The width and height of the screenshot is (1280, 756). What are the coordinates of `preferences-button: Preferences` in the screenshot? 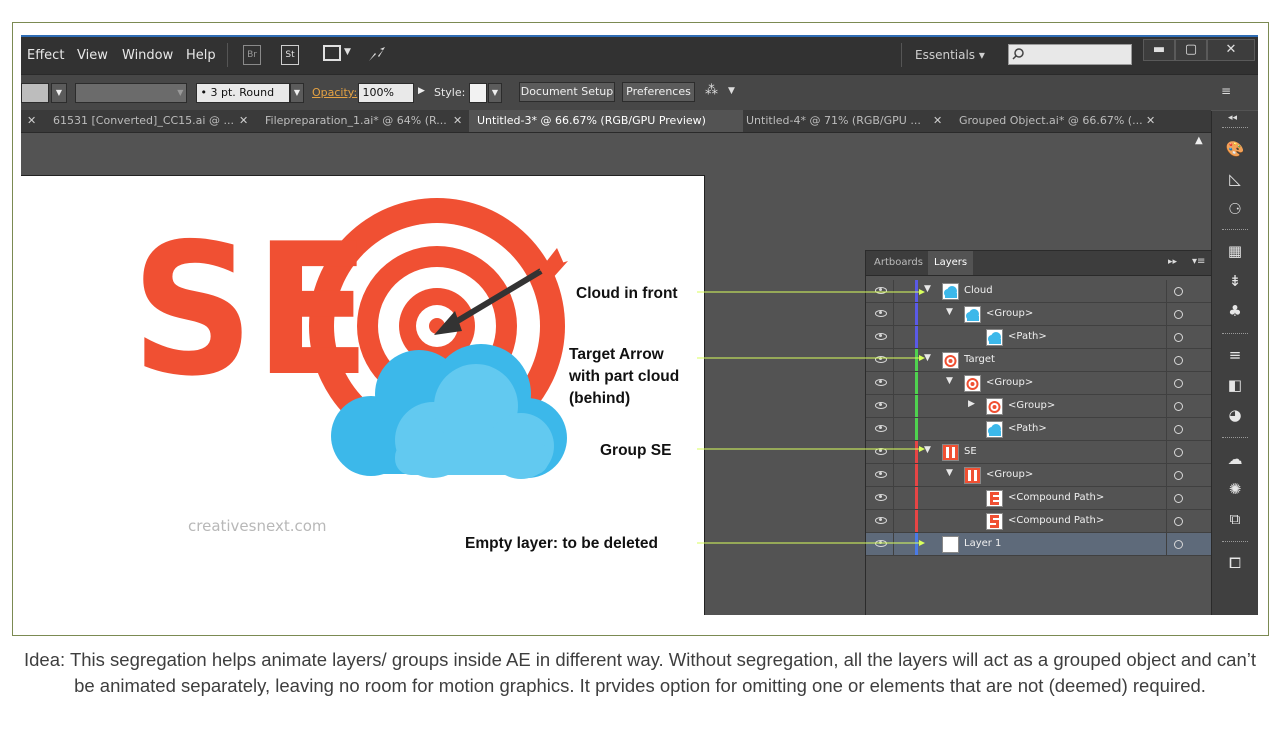 It's located at (658, 92).